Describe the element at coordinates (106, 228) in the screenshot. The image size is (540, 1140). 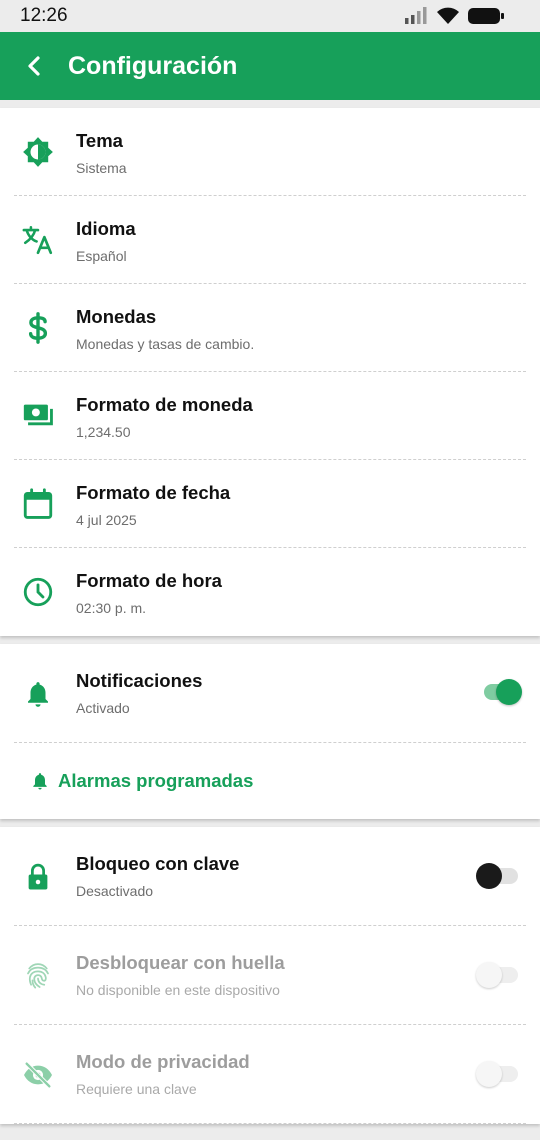
I see `setting-title: Idioma` at that location.